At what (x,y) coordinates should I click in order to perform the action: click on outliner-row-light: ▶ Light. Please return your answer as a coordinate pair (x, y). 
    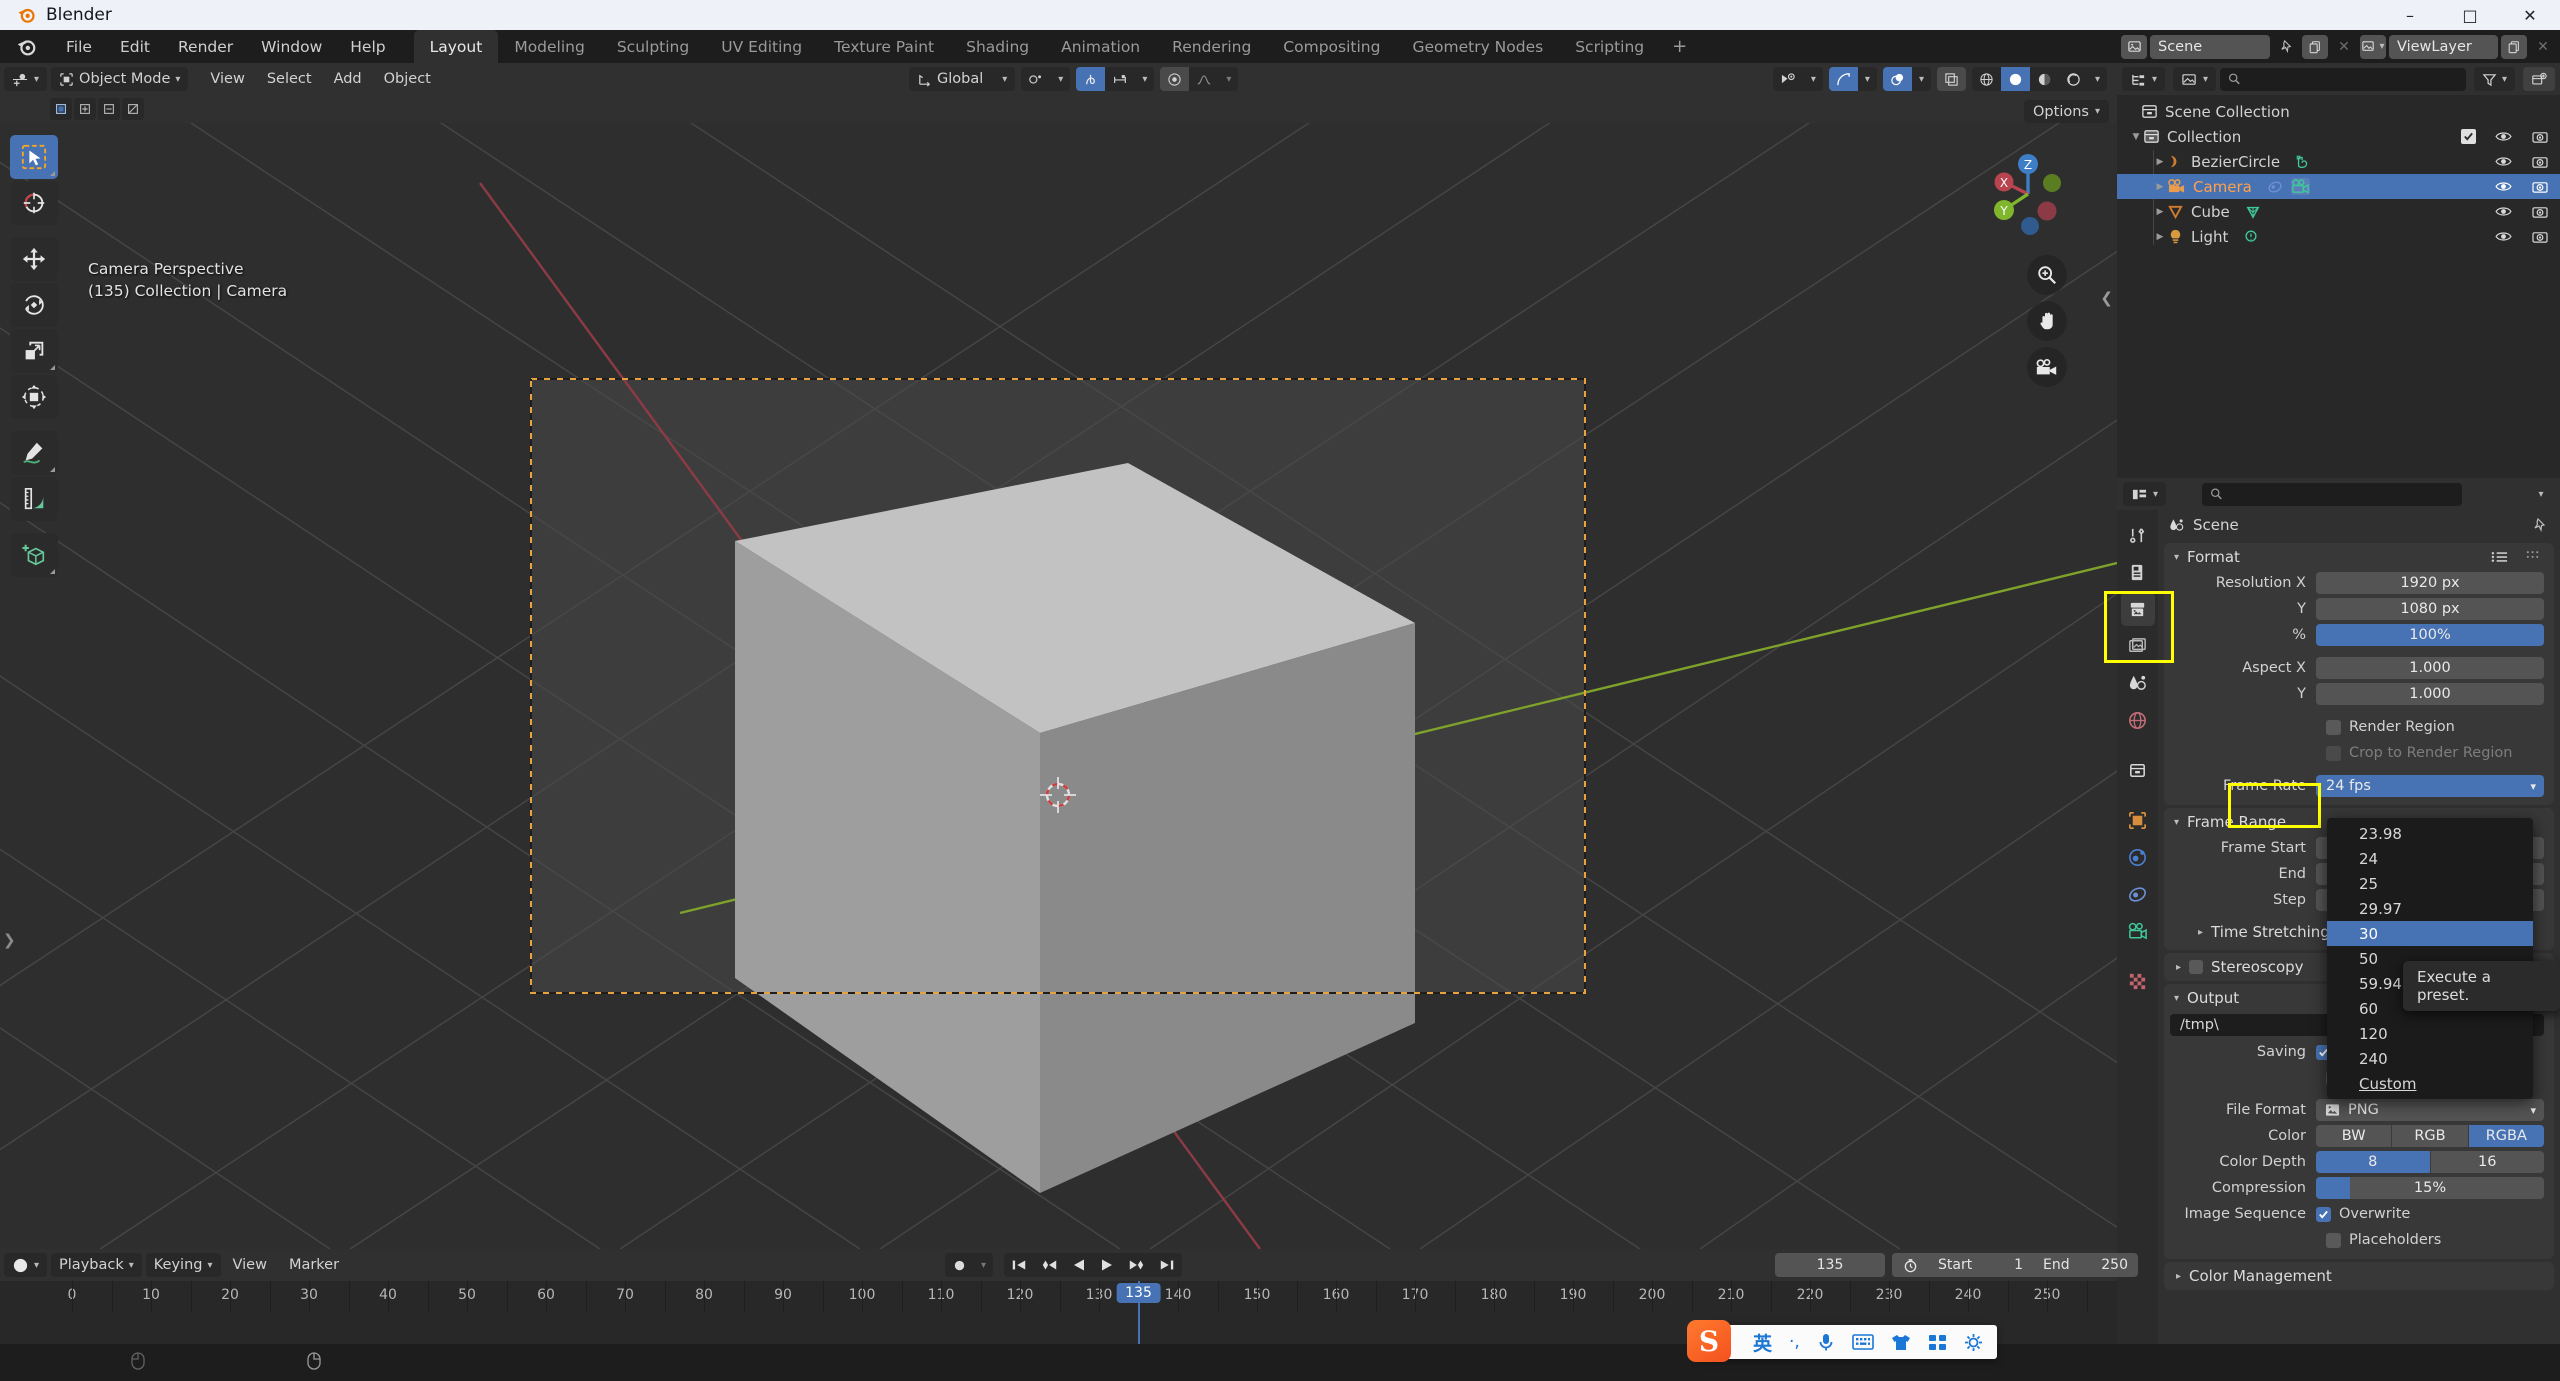
    Looking at the image, I should click on (2338, 236).